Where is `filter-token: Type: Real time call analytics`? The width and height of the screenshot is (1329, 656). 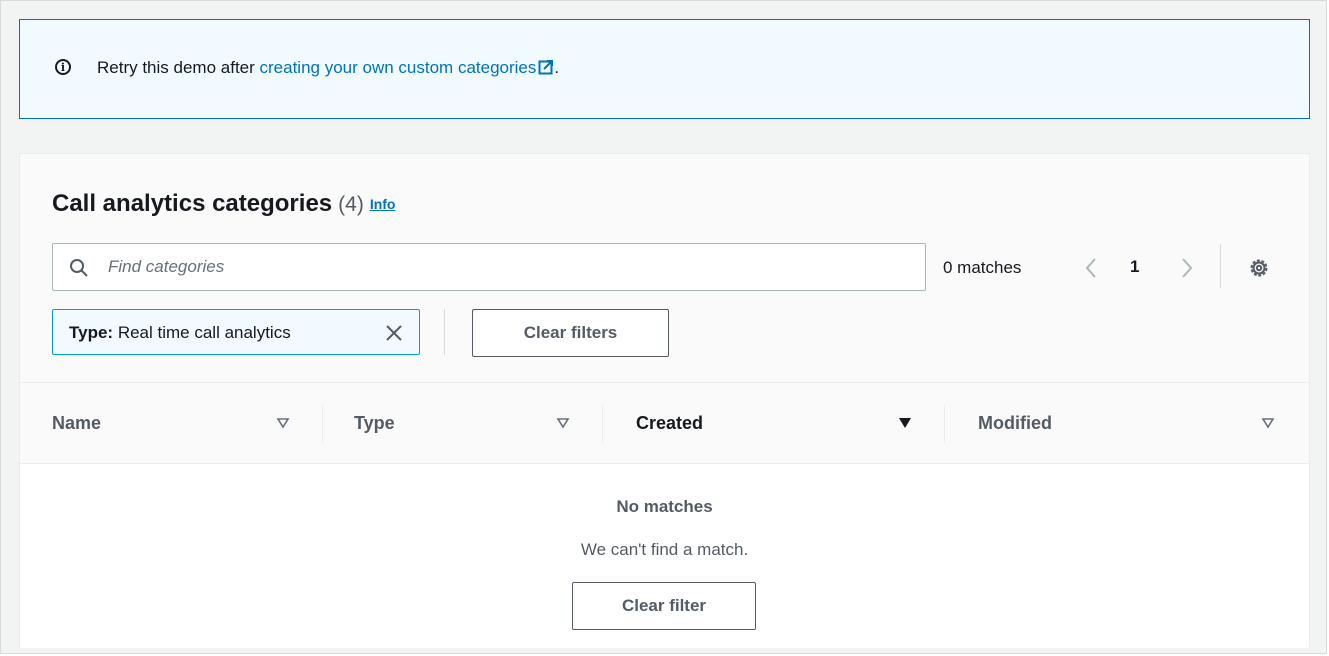
filter-token: Type: Real time call analytics is located at coordinates (236, 332).